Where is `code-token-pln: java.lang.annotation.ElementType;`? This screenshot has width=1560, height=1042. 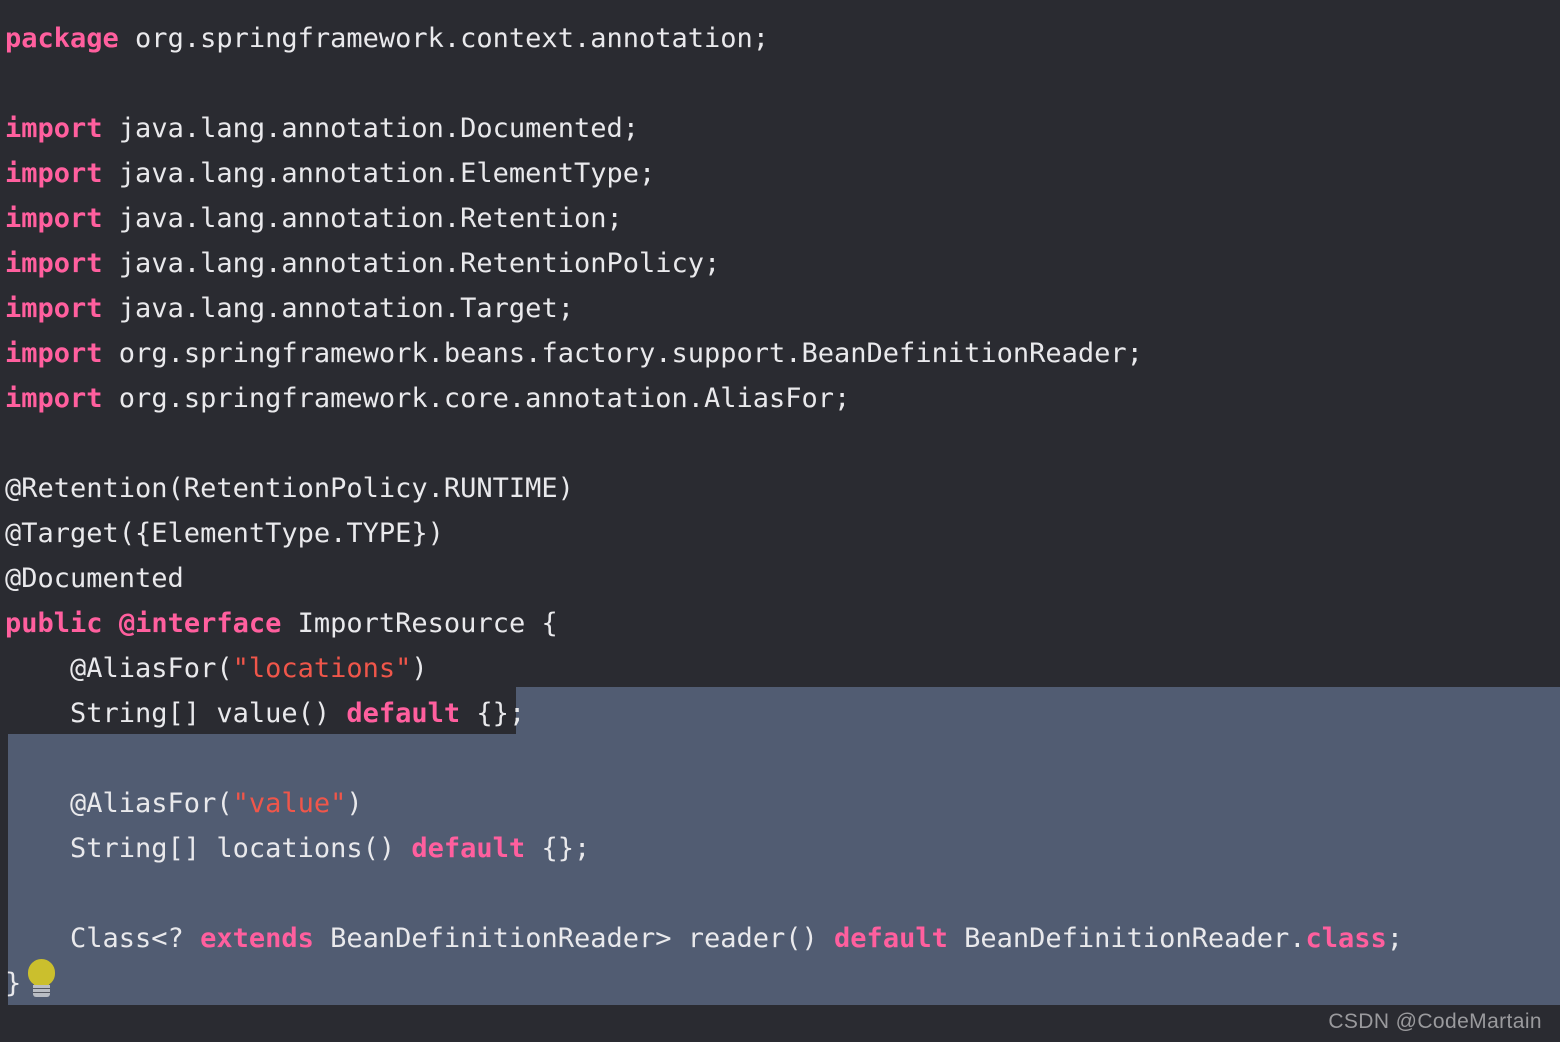
code-token-pln: java.lang.annotation.ElementType; is located at coordinates (379, 173).